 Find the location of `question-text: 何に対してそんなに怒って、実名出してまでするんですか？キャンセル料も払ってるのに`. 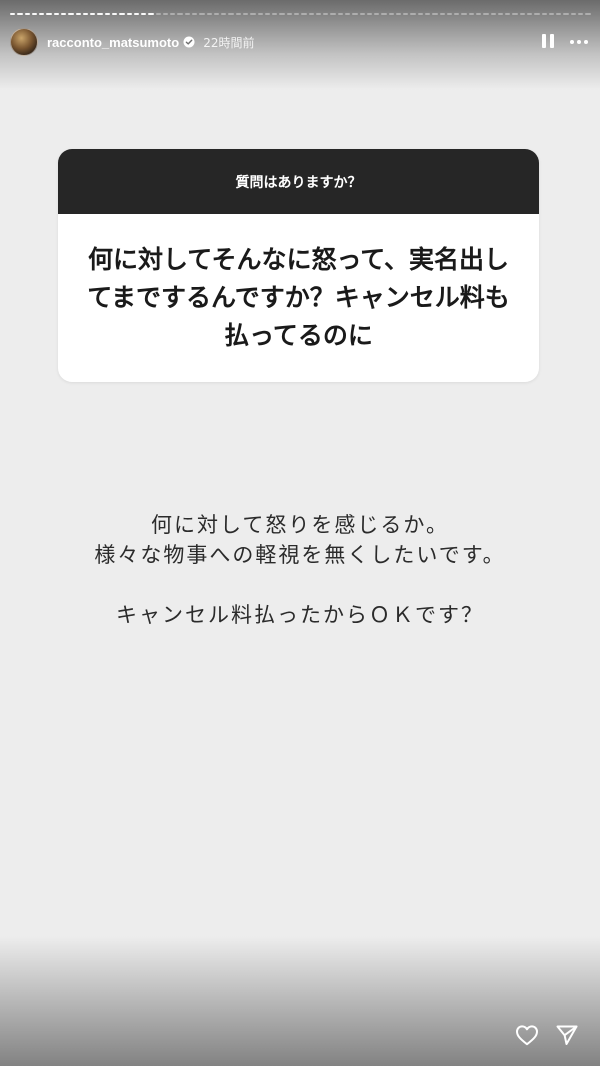

question-text: 何に対してそんなに怒って、実名出してまでするんですか？キャンセル料も払ってるのに is located at coordinates (298, 297).